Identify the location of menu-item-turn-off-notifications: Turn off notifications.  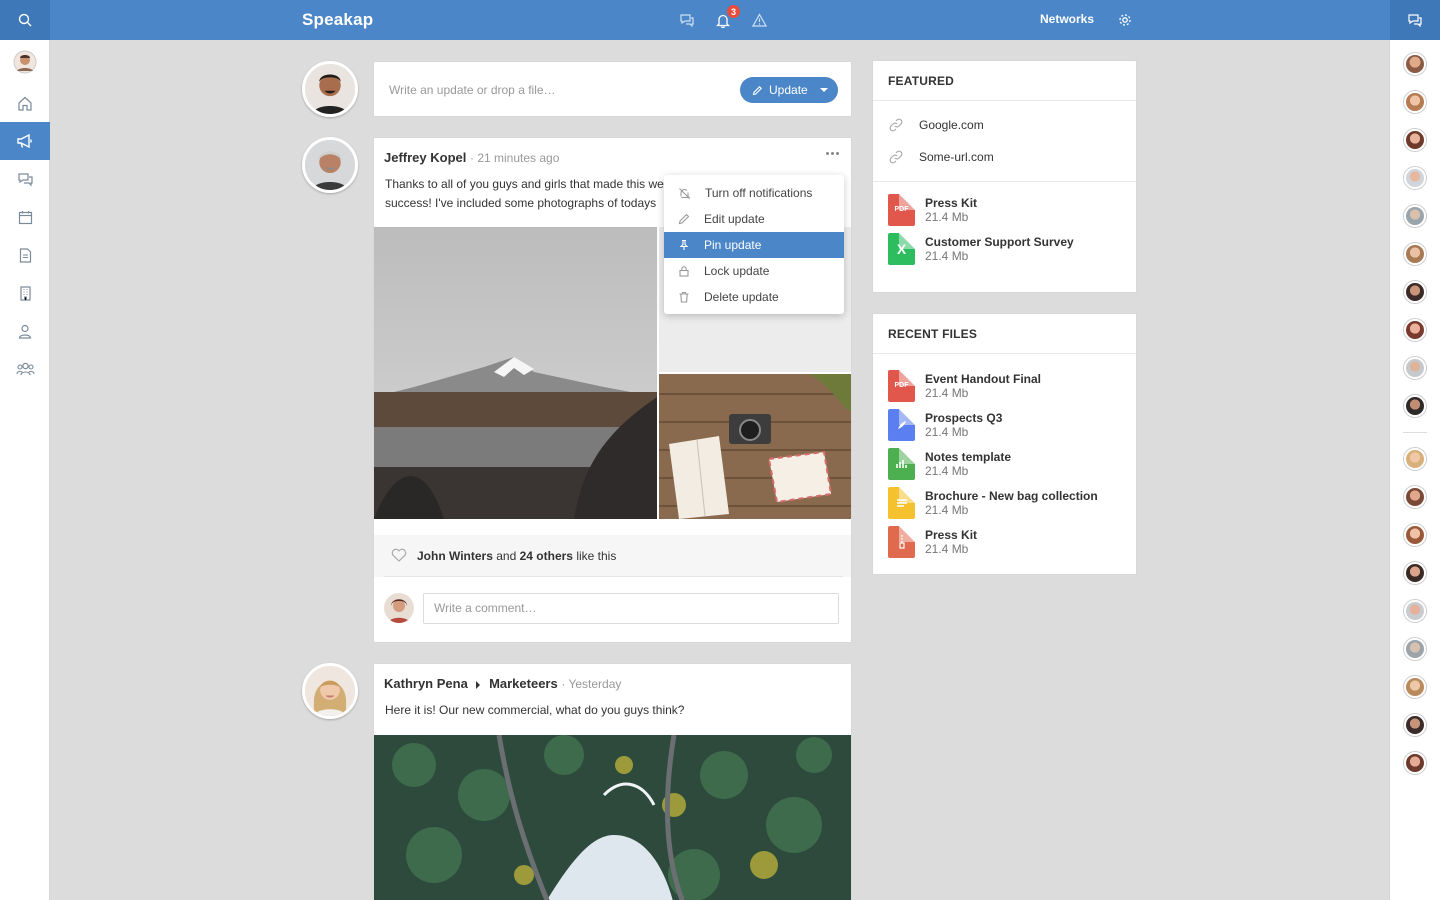
(754, 193).